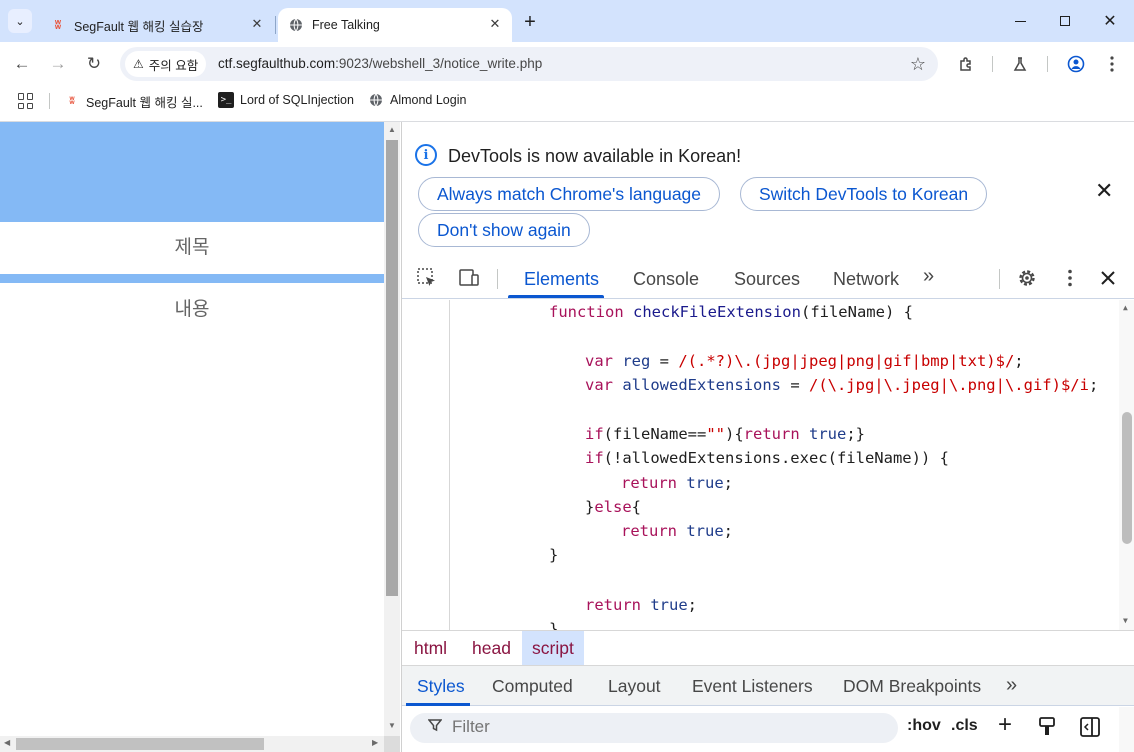 The image size is (1134, 752). Describe the element at coordinates (94, 64) in the screenshot. I see `reload-button: ↻` at that location.